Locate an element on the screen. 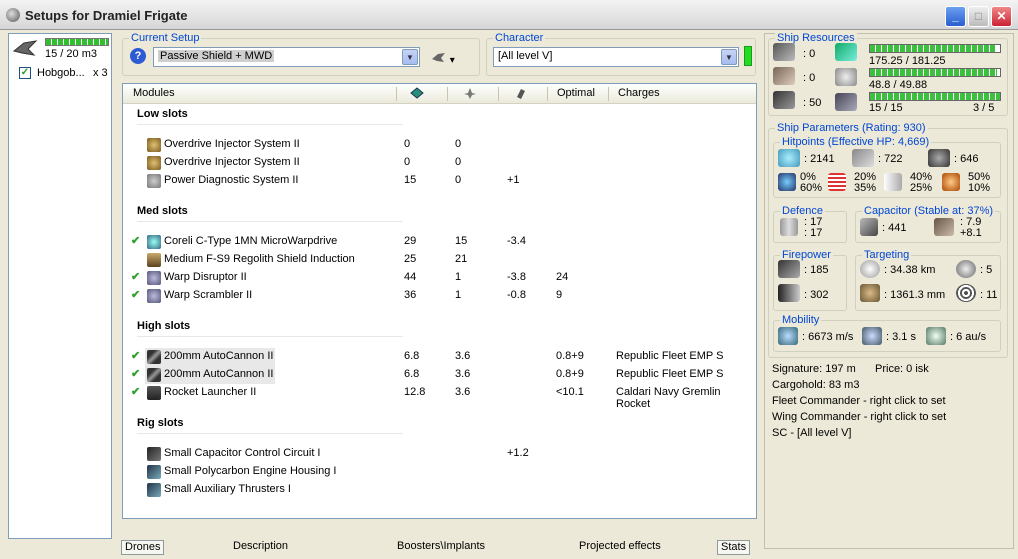  velocity-icon is located at coordinates (788, 336).